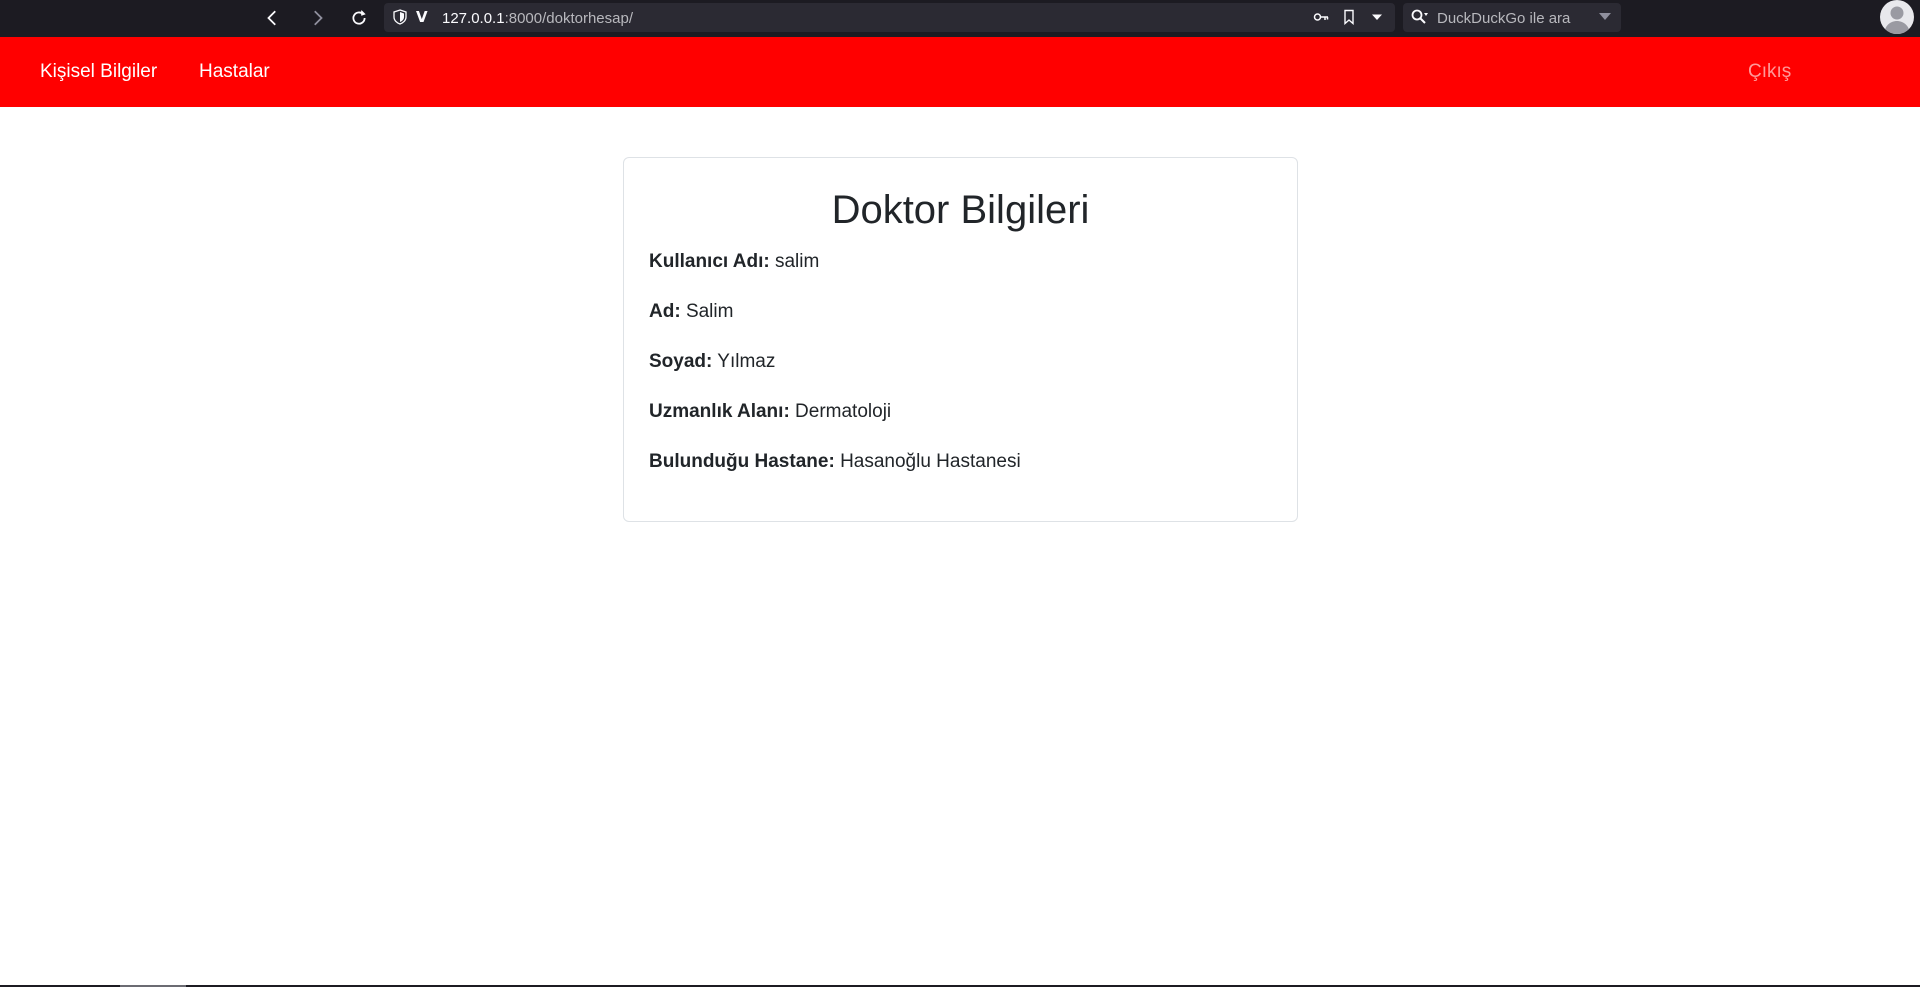  What do you see at coordinates (709, 311) in the screenshot?
I see `field-value: Salim` at bounding box center [709, 311].